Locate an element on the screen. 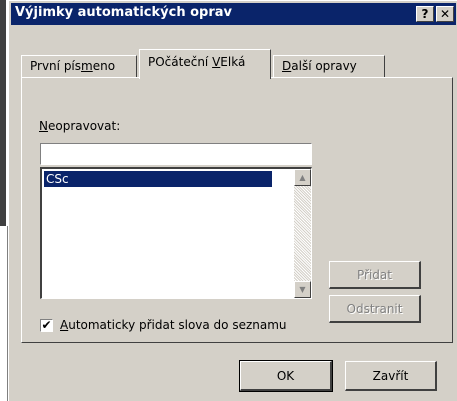 Image resolution: width=457 pixels, height=401 pixels. scroll-up-icon: ▲ is located at coordinates (302, 177).